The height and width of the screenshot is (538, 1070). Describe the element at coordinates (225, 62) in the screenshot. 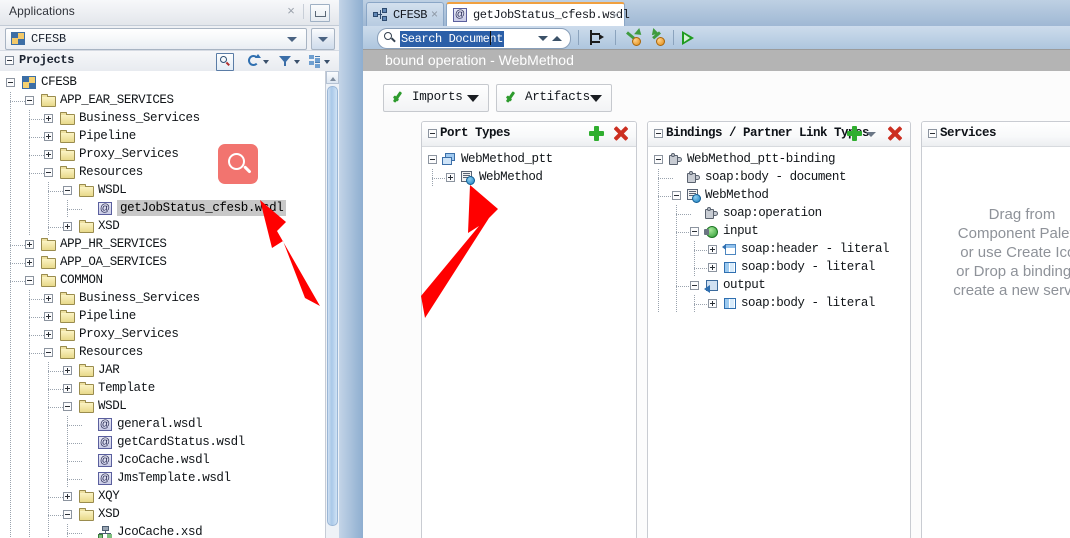

I see `search-icon` at that location.